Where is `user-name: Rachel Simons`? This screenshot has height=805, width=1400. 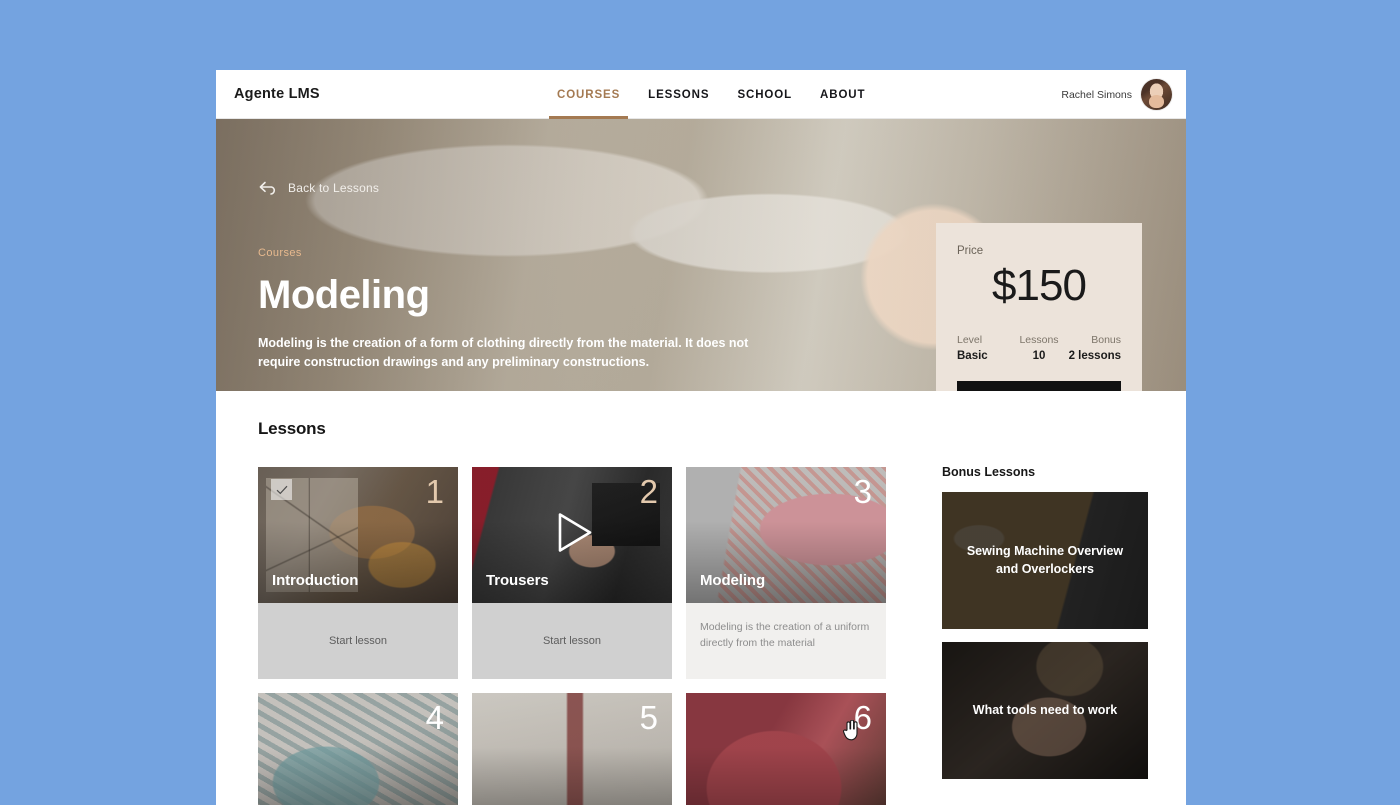 user-name: Rachel Simons is located at coordinates (1096, 94).